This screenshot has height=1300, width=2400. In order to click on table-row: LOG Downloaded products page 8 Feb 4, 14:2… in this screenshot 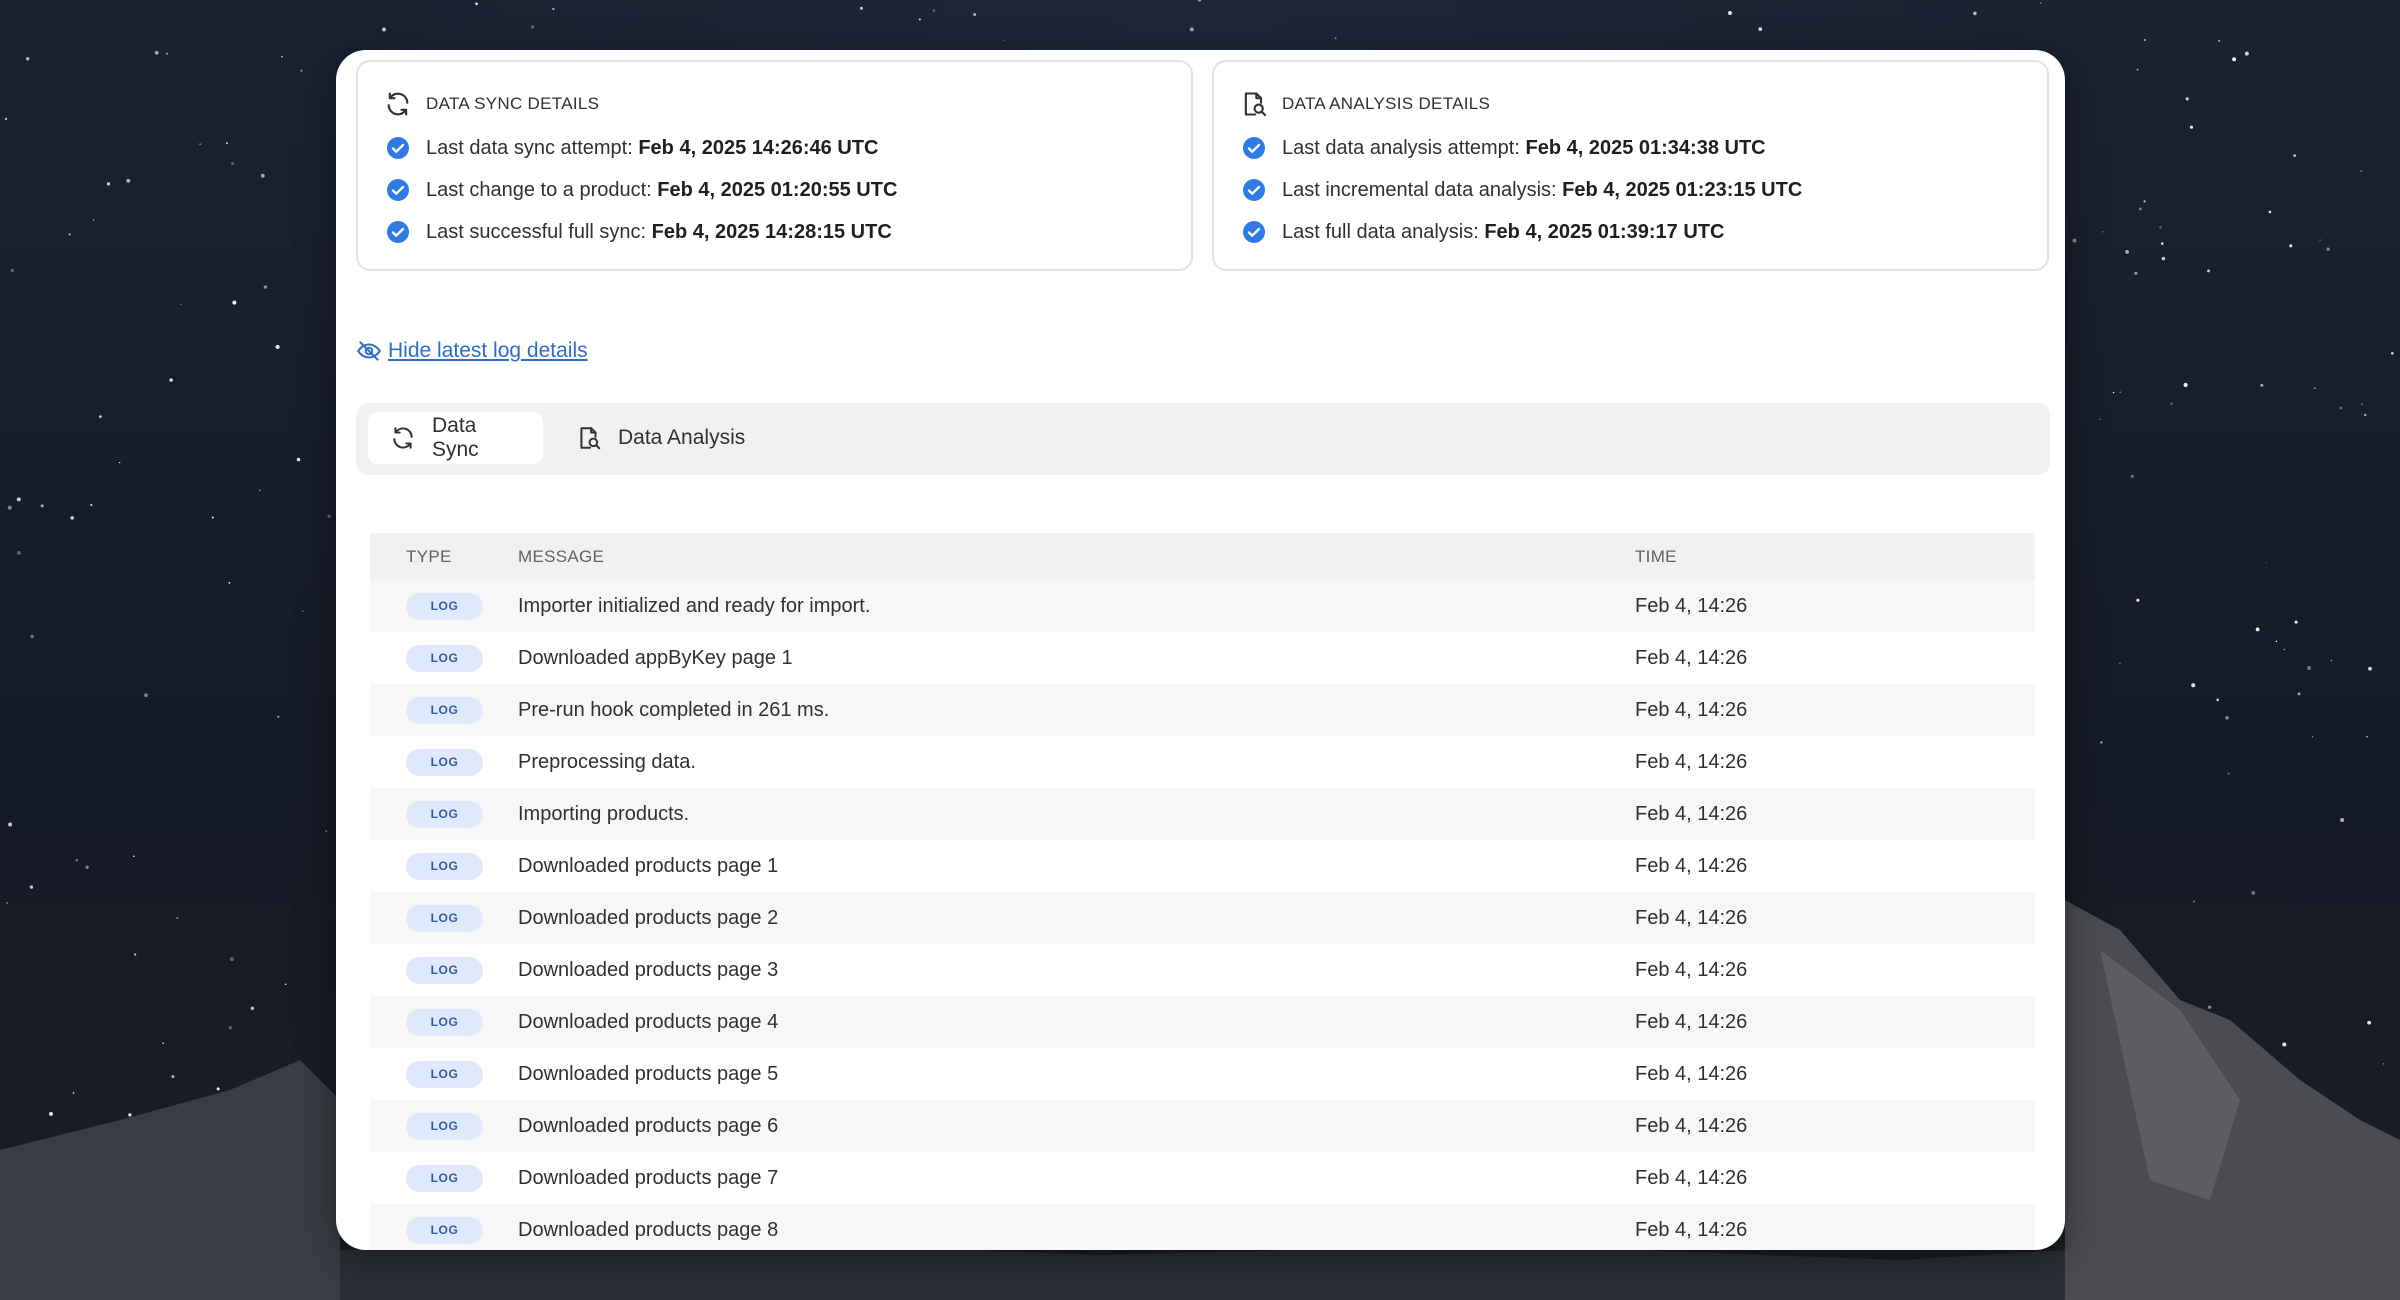, I will do `click(1202, 1227)`.